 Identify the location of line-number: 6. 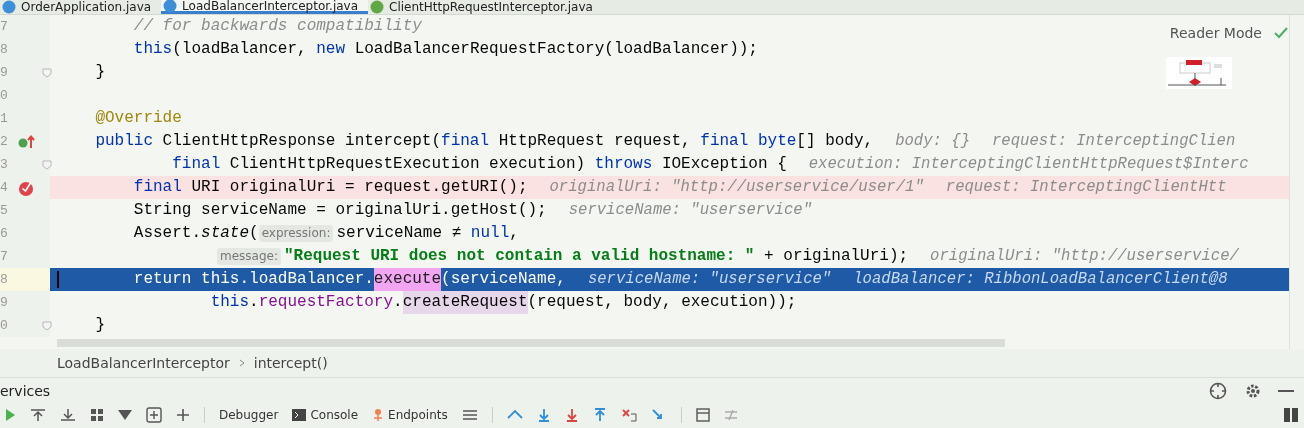
(4, 233).